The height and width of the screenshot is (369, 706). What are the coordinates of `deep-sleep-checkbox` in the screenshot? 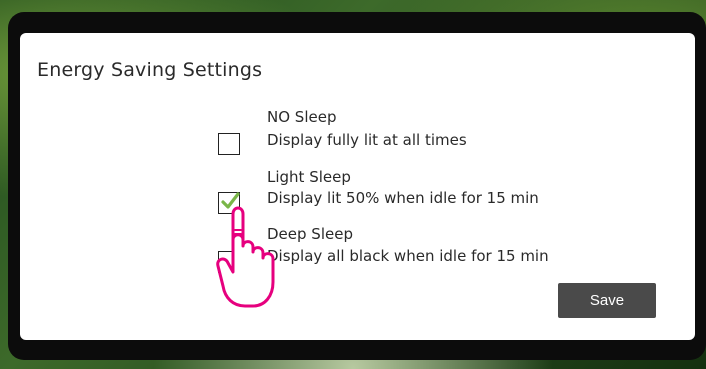 It's located at (229, 262).